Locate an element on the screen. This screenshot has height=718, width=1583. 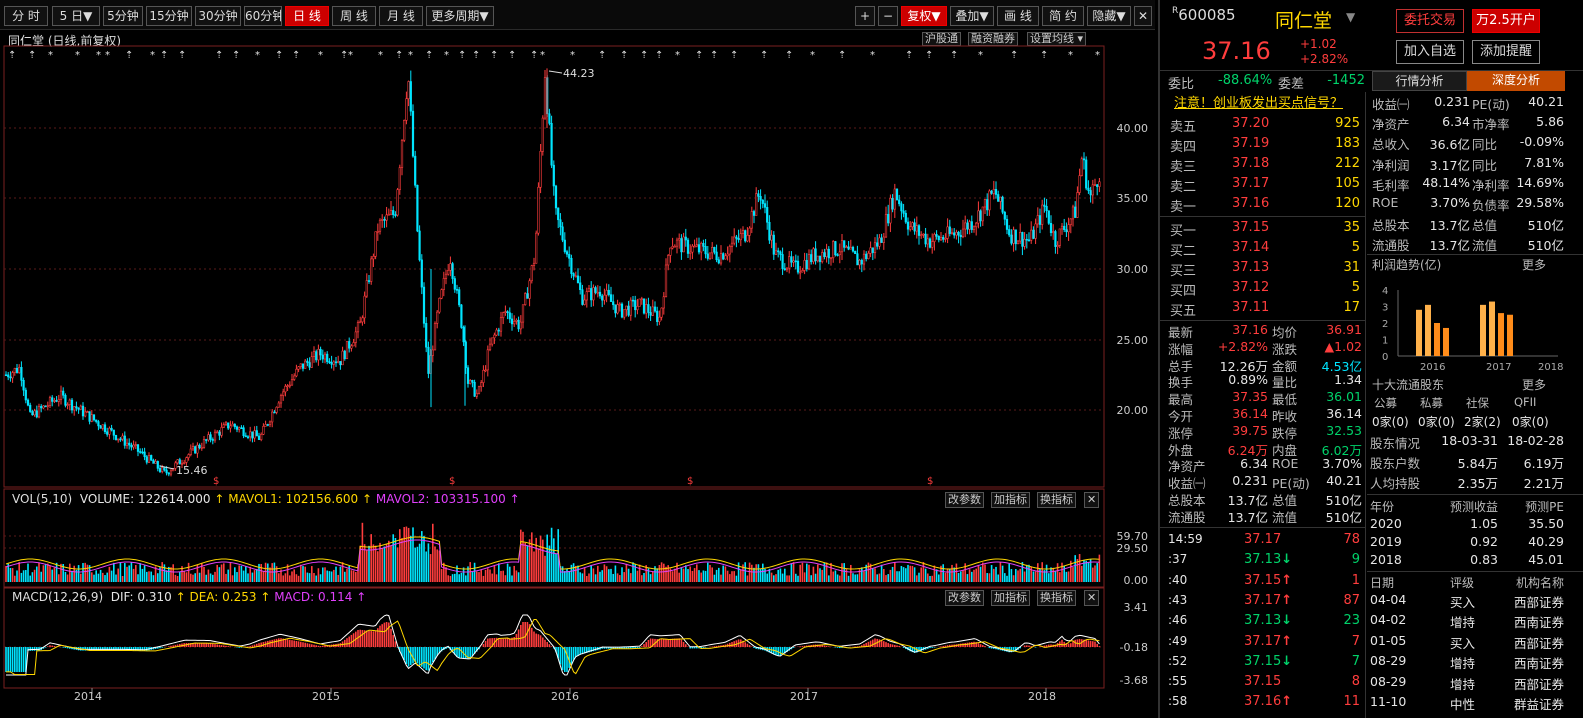
macd-add-indicator-button: 加指标 is located at coordinates (1010, 598).